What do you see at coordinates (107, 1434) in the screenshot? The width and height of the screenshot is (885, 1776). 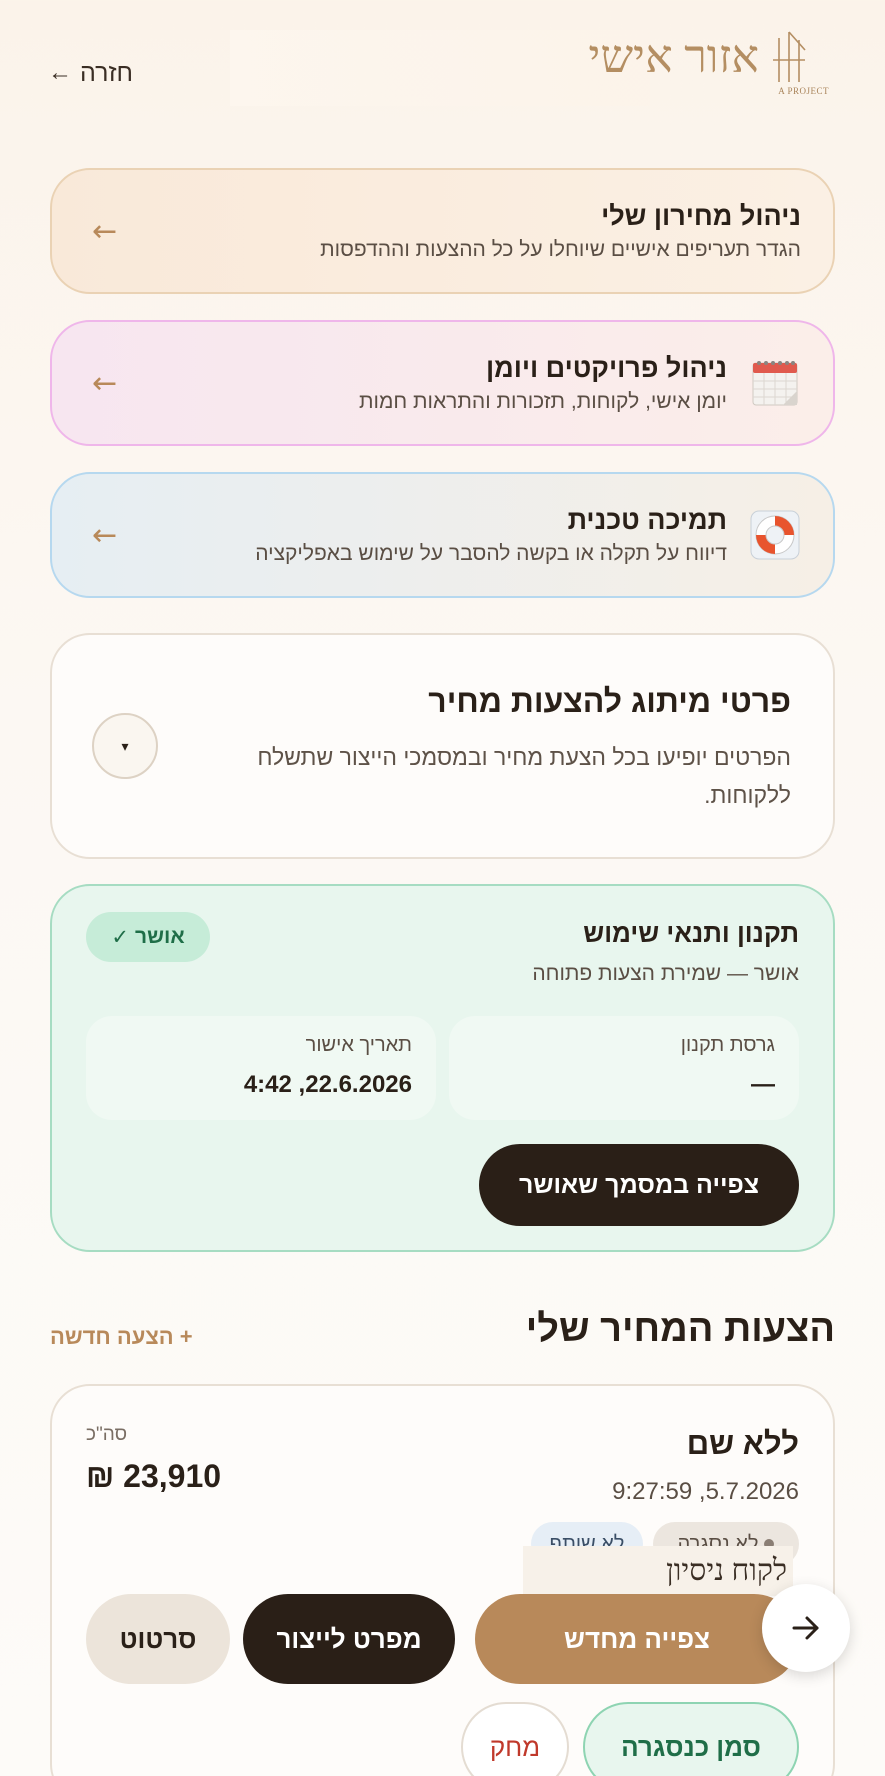 I see `total-label: סה"כ` at bounding box center [107, 1434].